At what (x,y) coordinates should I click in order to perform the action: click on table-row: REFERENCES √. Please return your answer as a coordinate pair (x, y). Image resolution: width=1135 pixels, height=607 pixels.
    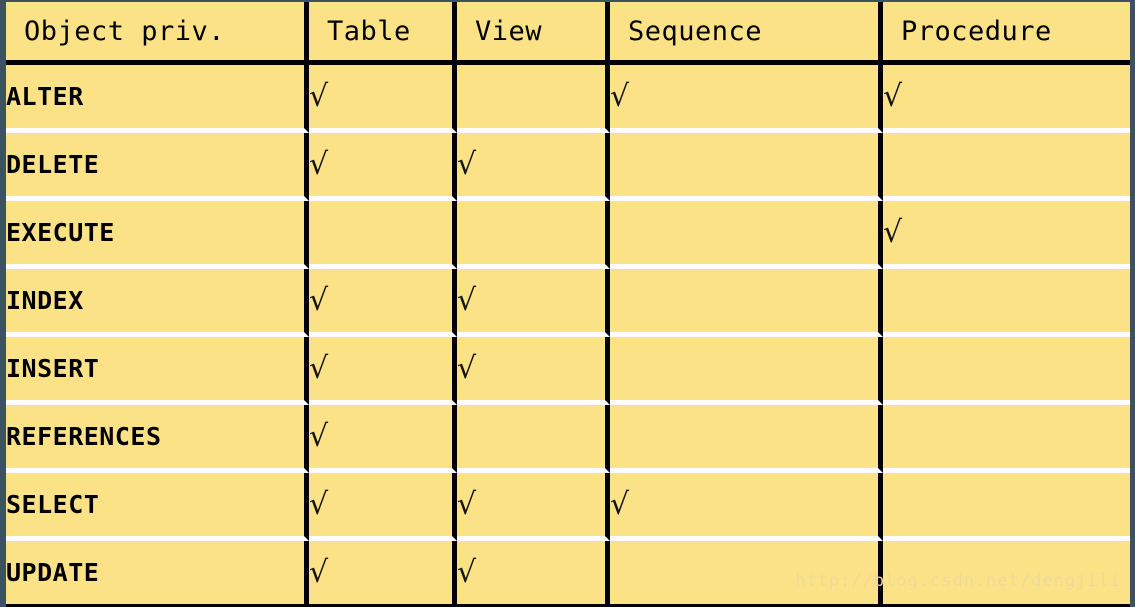
    Looking at the image, I should click on (568, 439).